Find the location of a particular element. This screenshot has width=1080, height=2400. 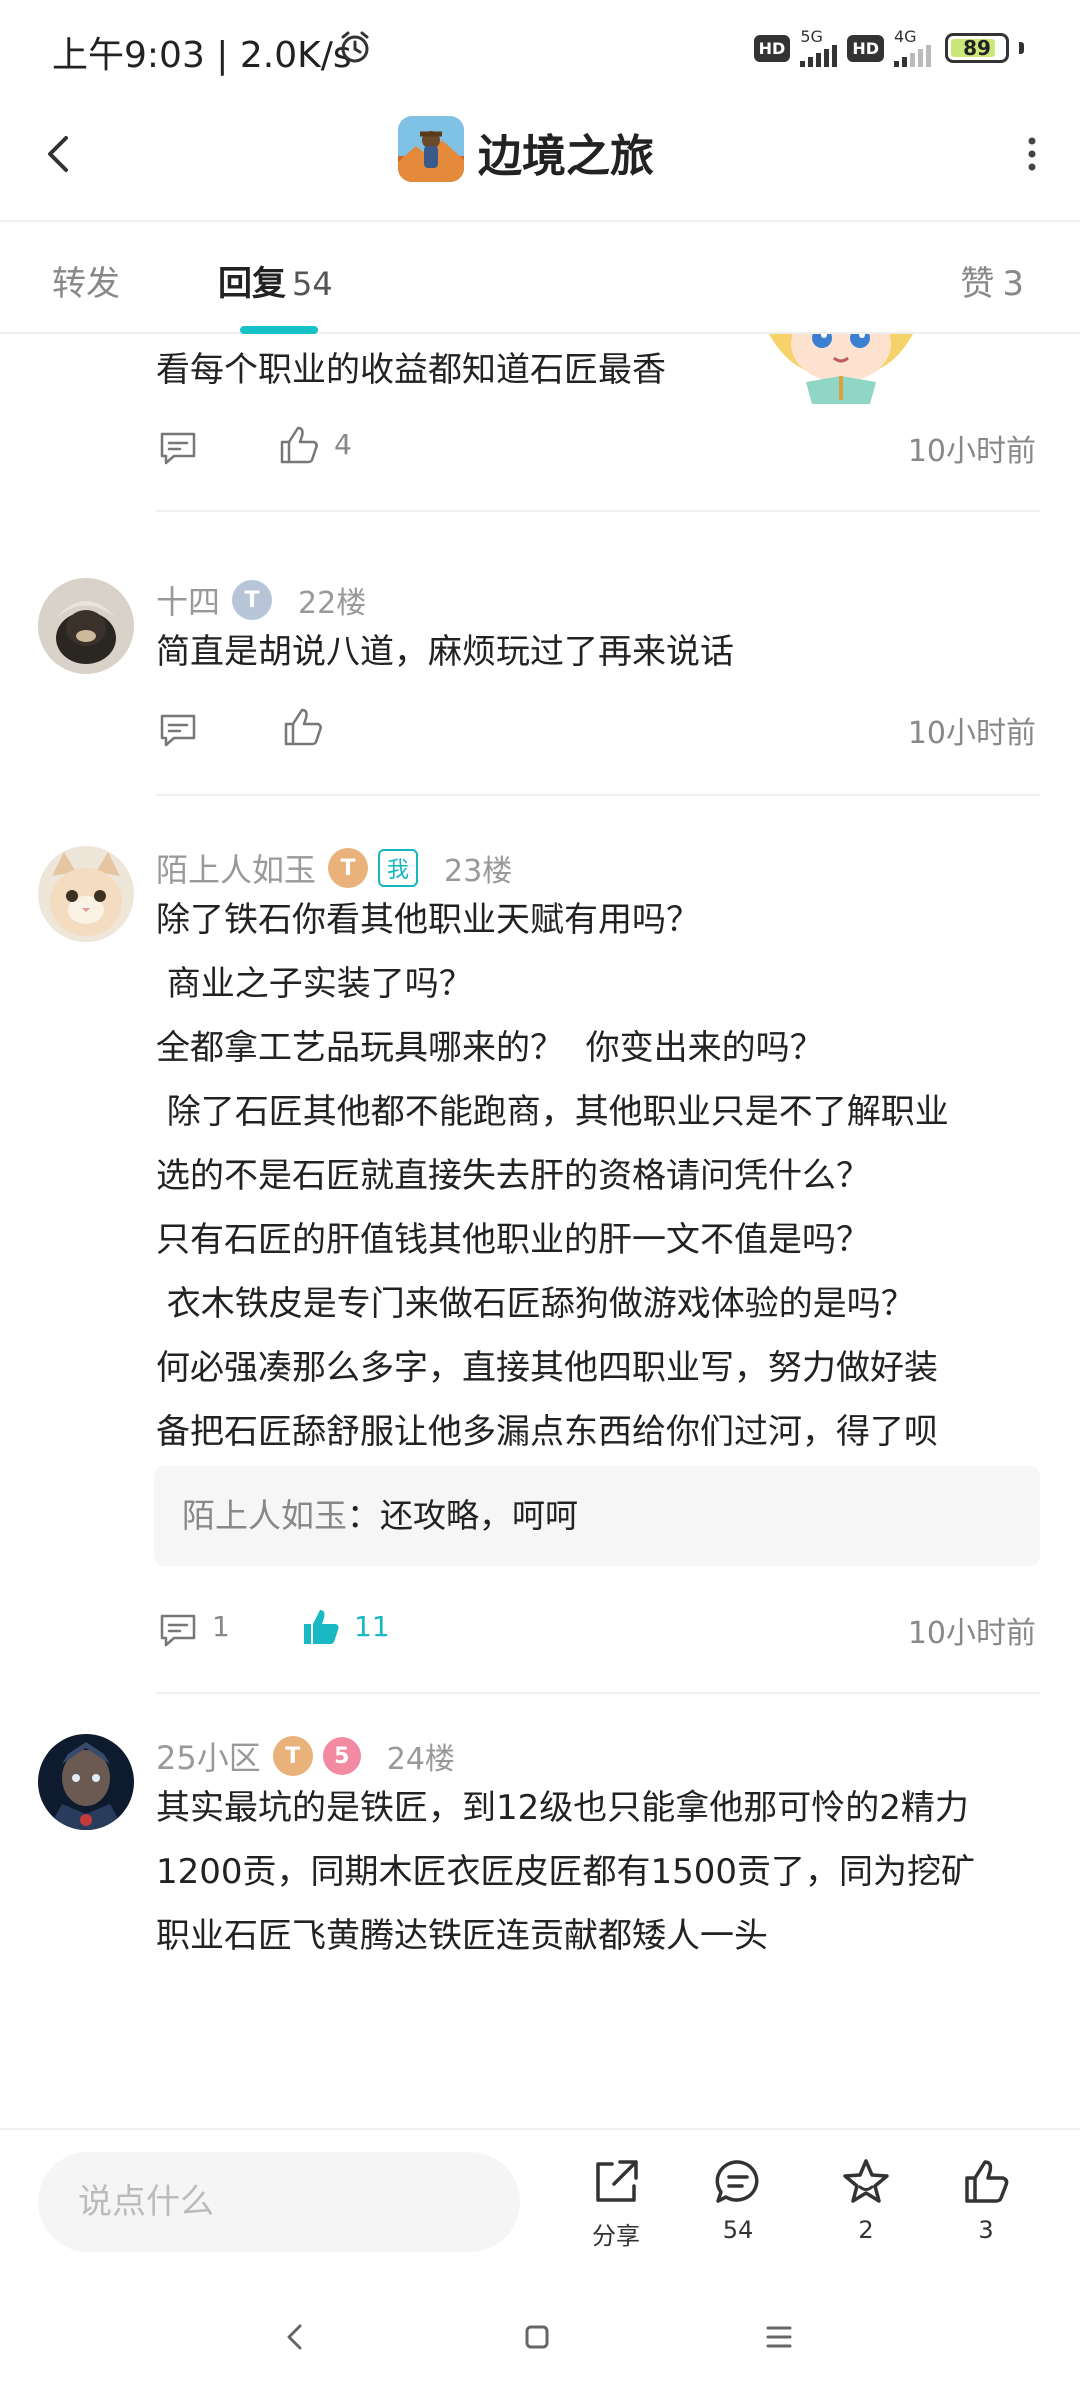

nav-menu-icon is located at coordinates (779, 2337).